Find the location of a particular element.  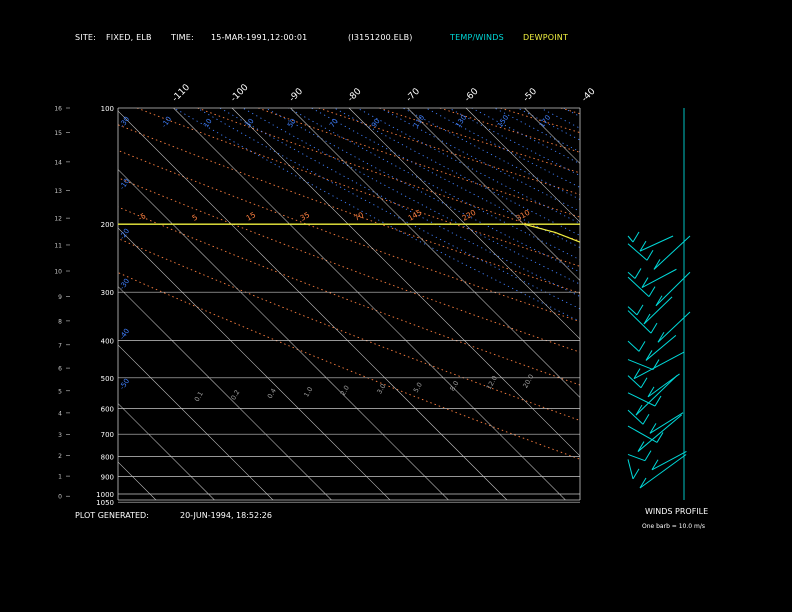

isotherm-top-label: -90 is located at coordinates (297, 95).